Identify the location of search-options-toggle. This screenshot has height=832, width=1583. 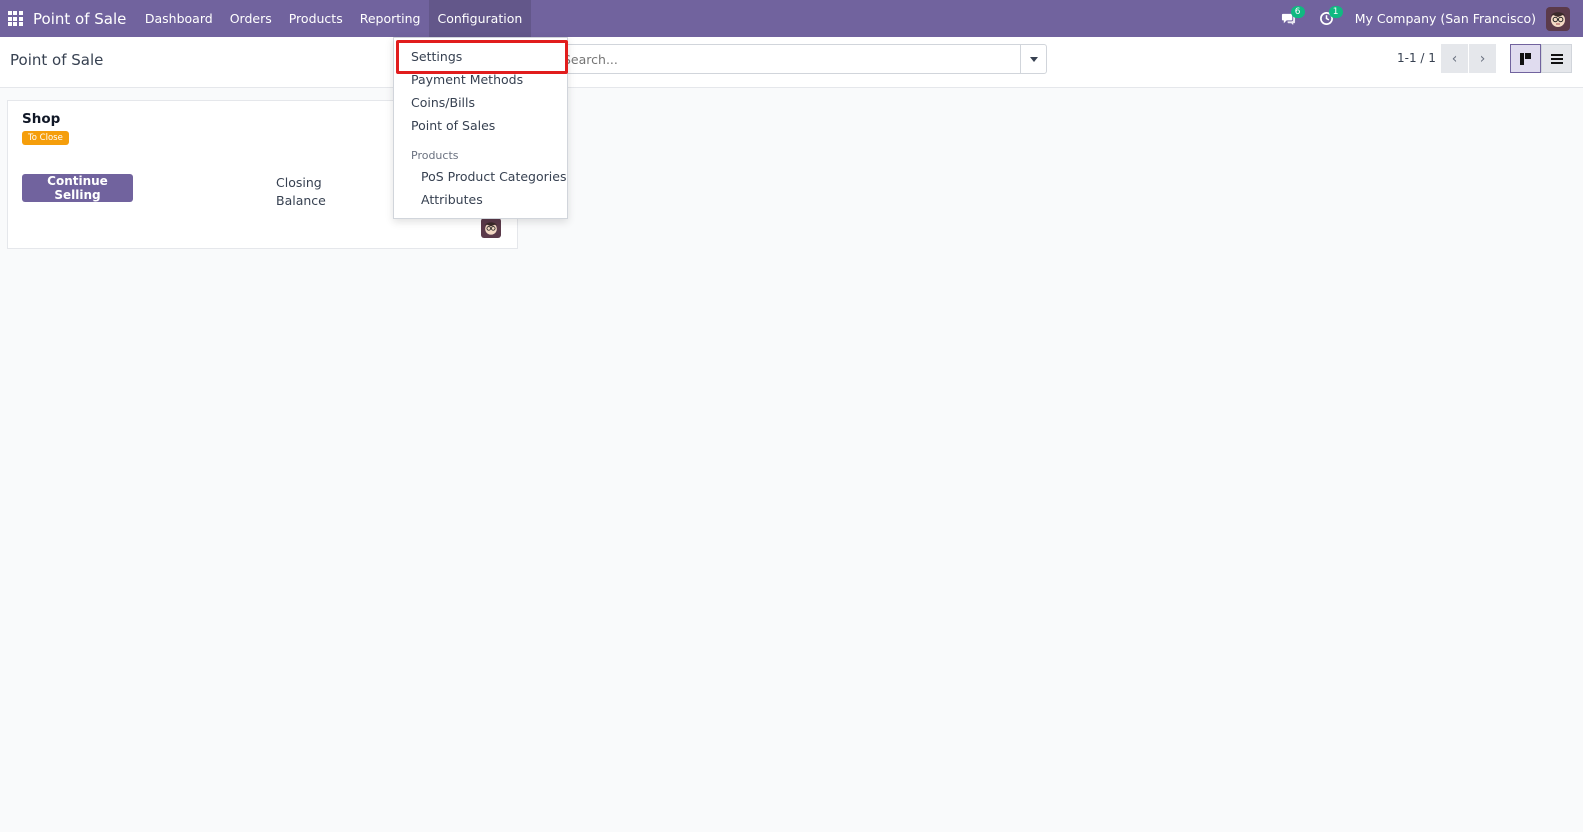
(1033, 59).